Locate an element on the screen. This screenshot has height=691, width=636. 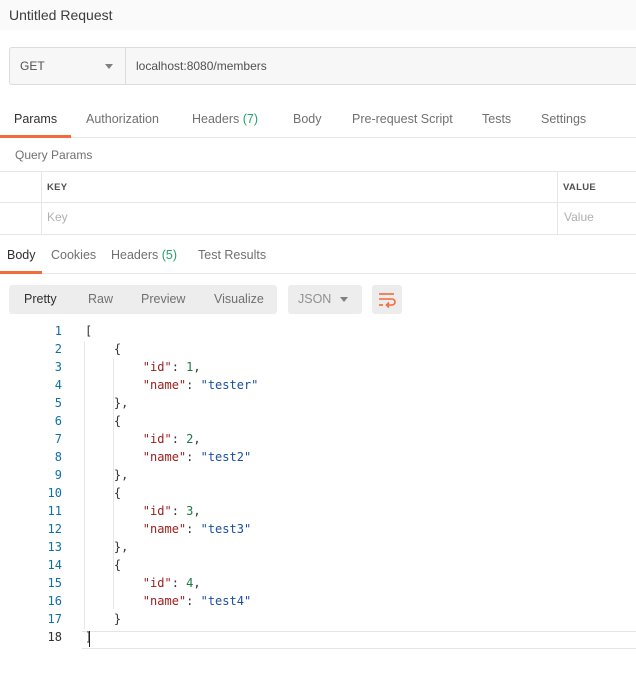
line-number: 9 is located at coordinates (58, 475).